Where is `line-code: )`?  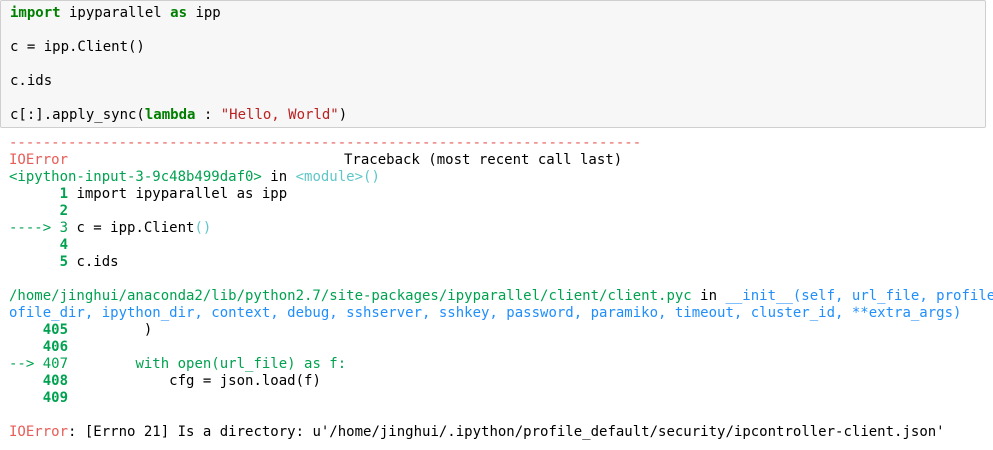
line-code: ) is located at coordinates (110, 330).